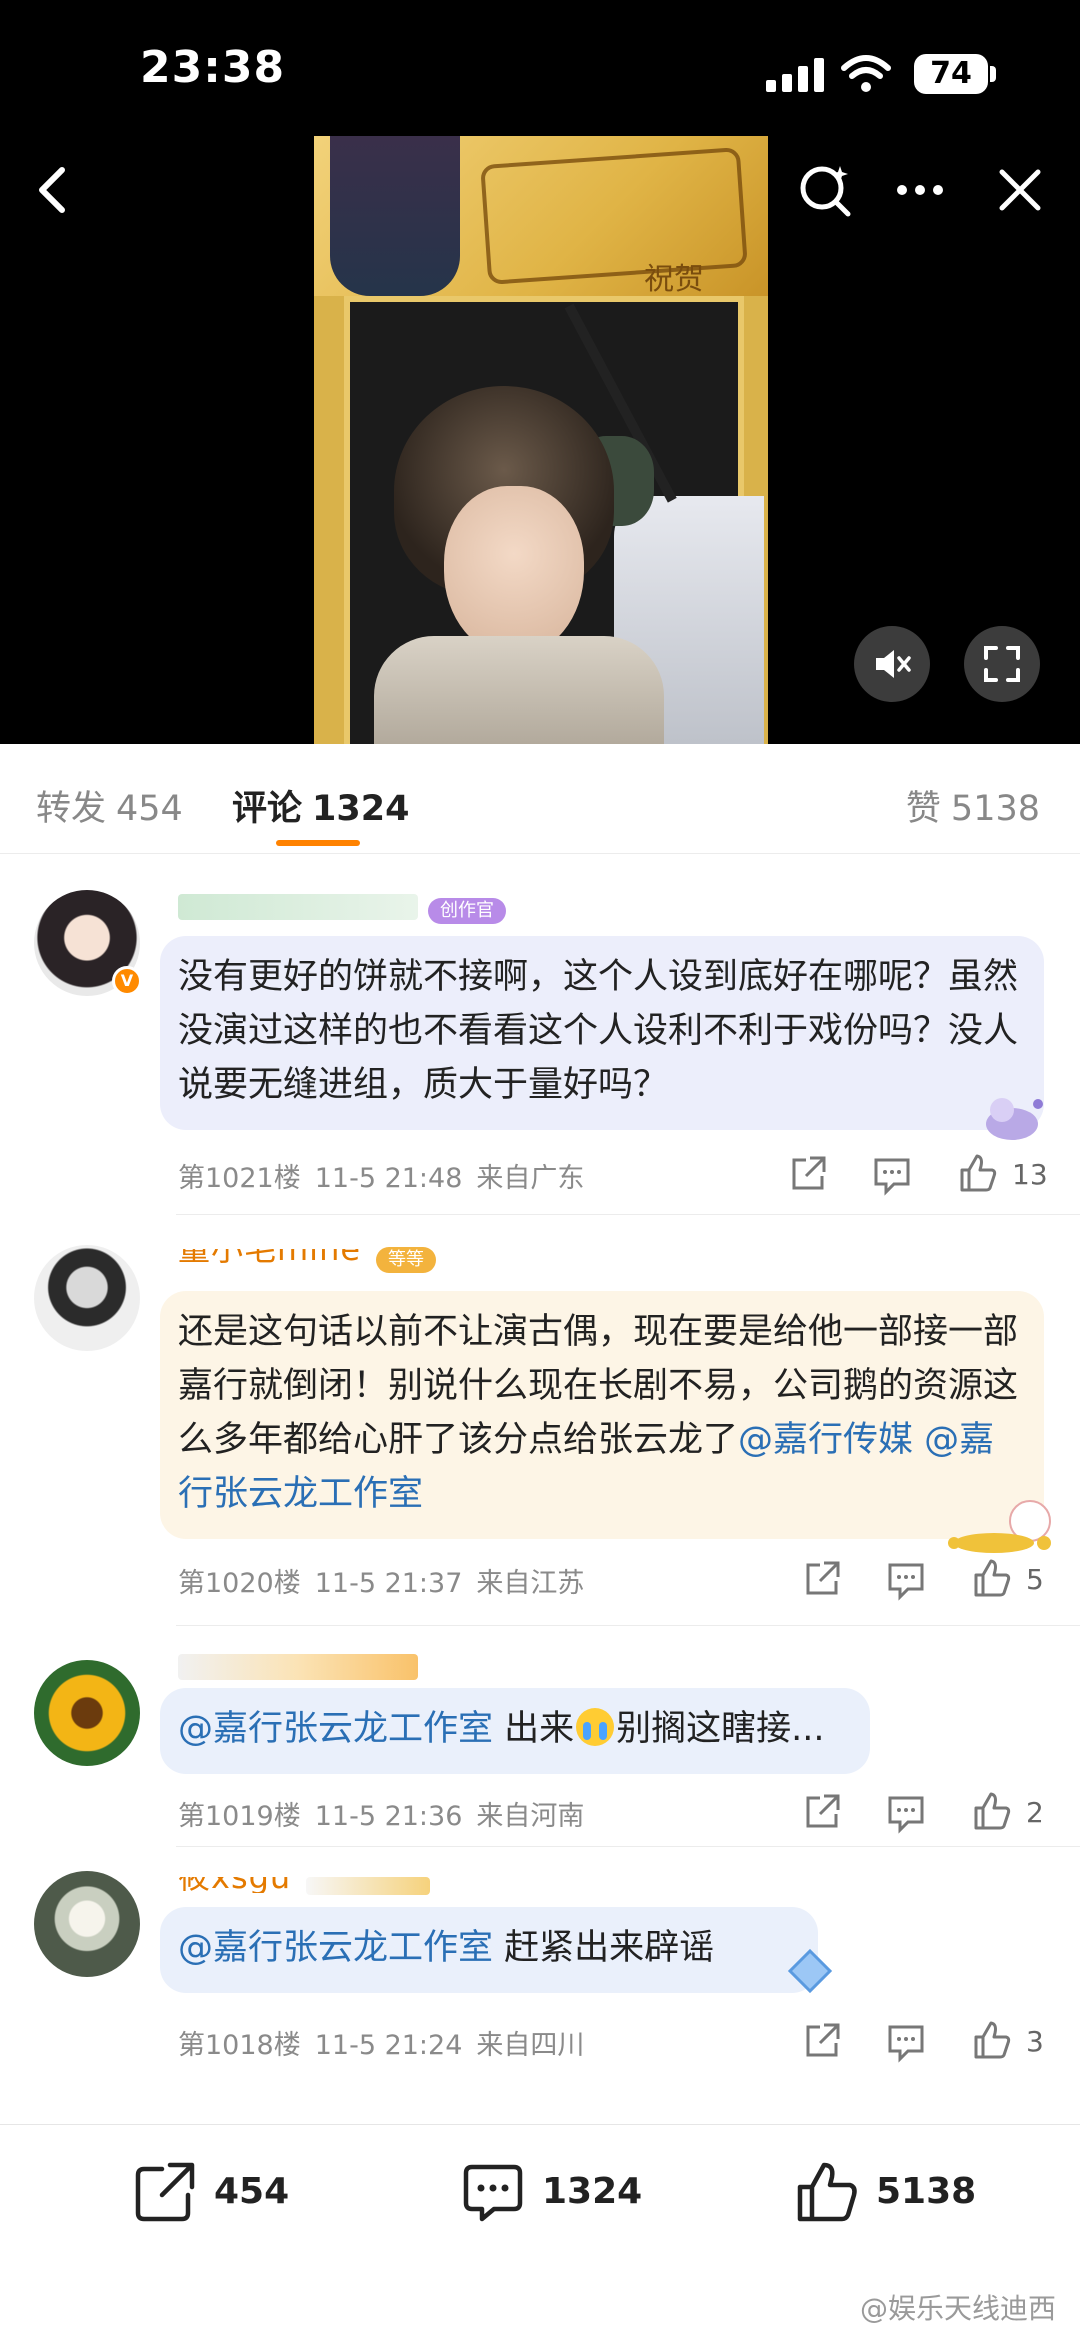 The width and height of the screenshot is (1080, 2341). Describe the element at coordinates (381, 2042) in the screenshot. I see `comment-meta: 第1018楼 11-5 21:24 来自四川` at that location.